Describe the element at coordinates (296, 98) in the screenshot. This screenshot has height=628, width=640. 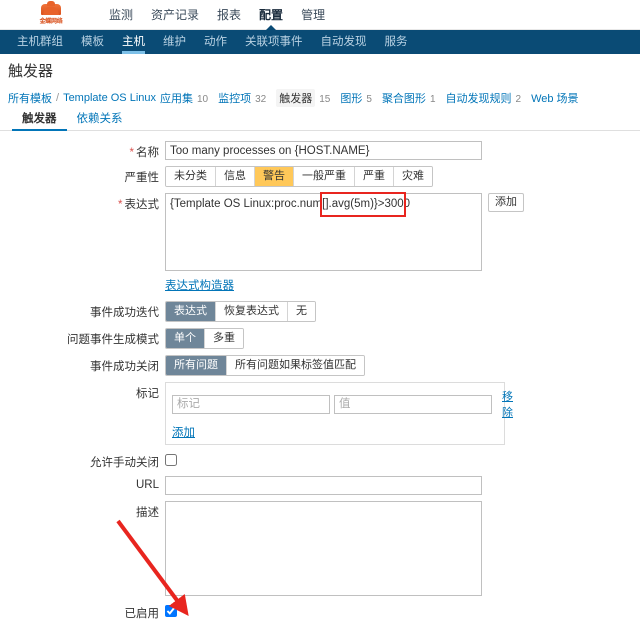
I see `breadcrumb-triggers-label: 触发器` at that location.